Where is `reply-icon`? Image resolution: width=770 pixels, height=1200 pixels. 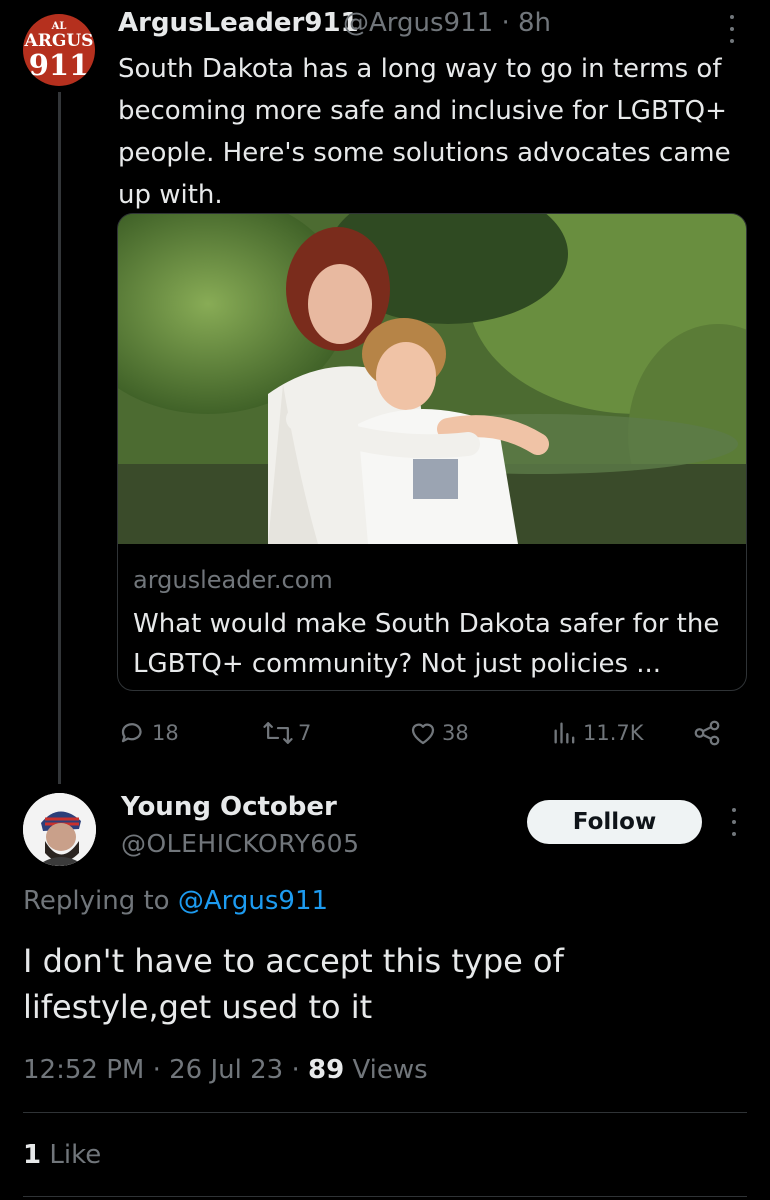 reply-icon is located at coordinates (131, 733).